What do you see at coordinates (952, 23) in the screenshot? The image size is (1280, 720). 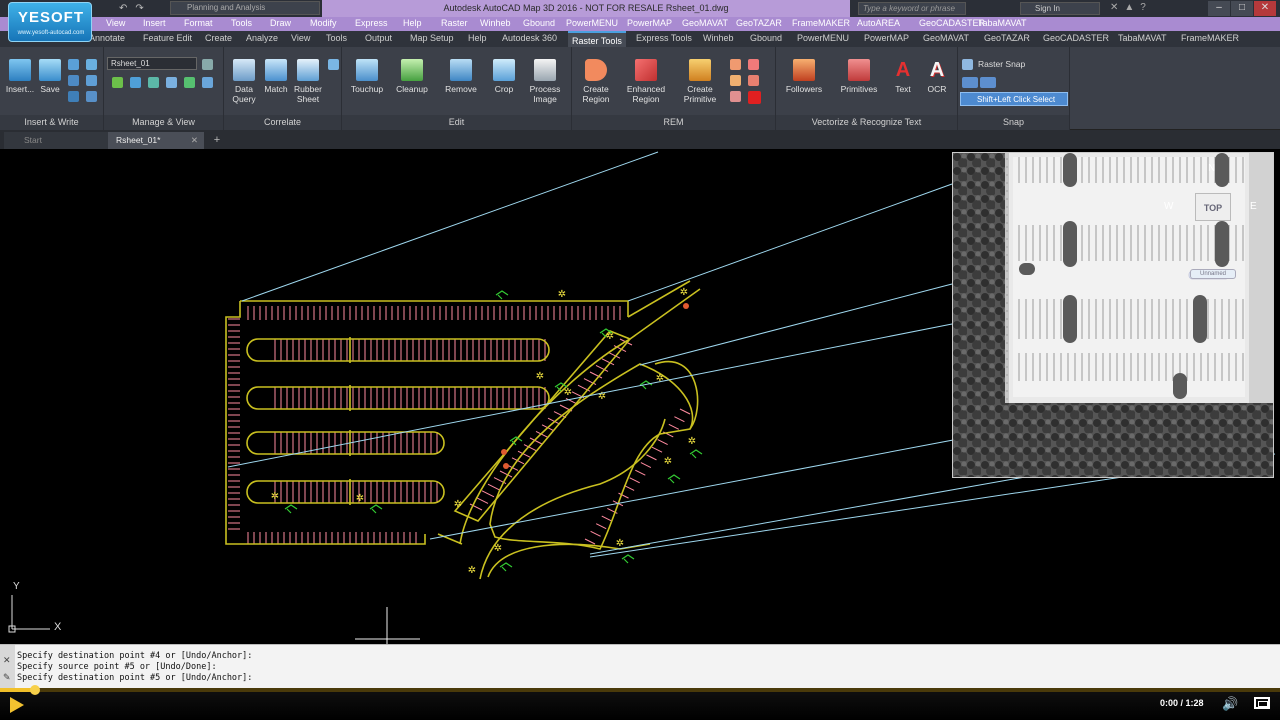 I see `menu-geocadaster: GeoCADASTER` at bounding box center [952, 23].